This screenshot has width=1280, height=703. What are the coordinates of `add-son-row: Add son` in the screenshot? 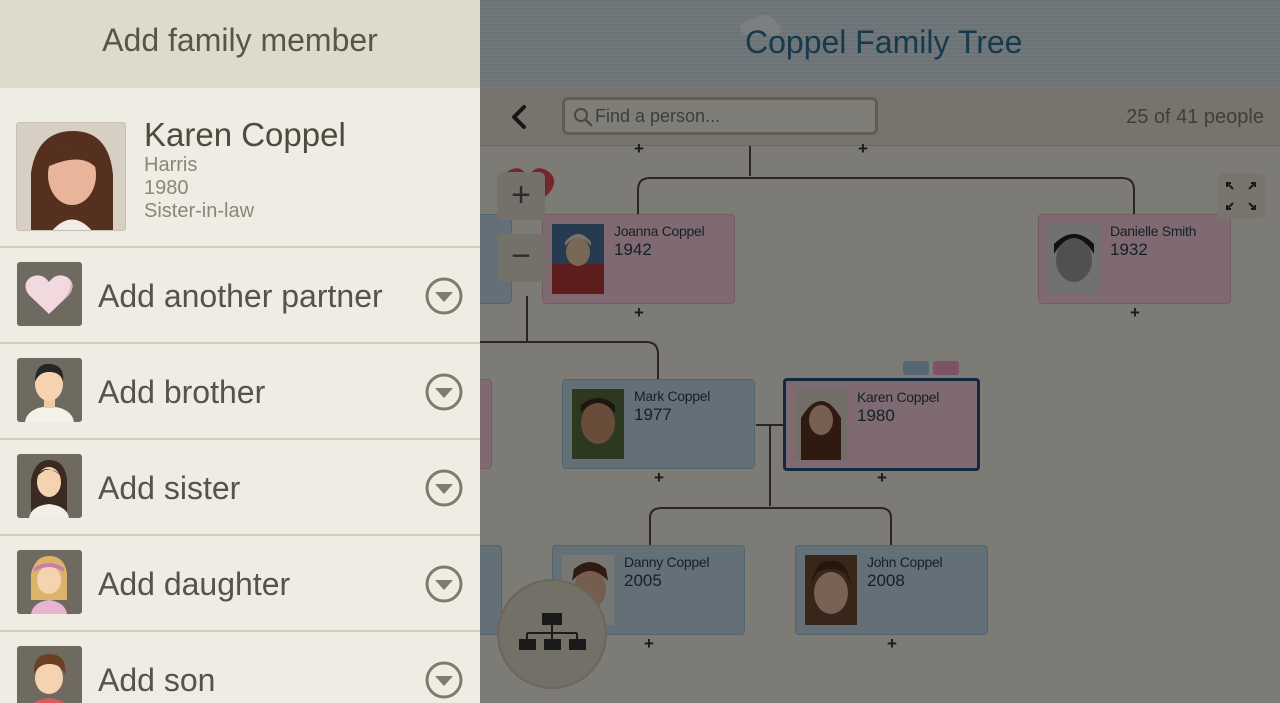 It's located at (240, 667).